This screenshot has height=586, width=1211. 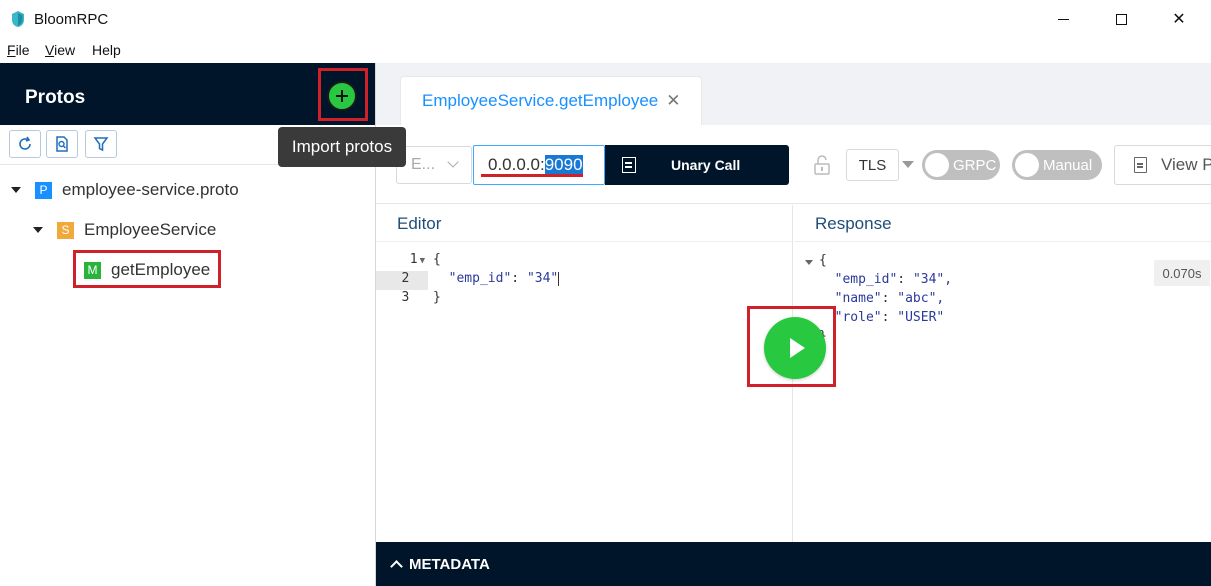 I want to click on menu-file-label: ile, so click(x=22, y=50).